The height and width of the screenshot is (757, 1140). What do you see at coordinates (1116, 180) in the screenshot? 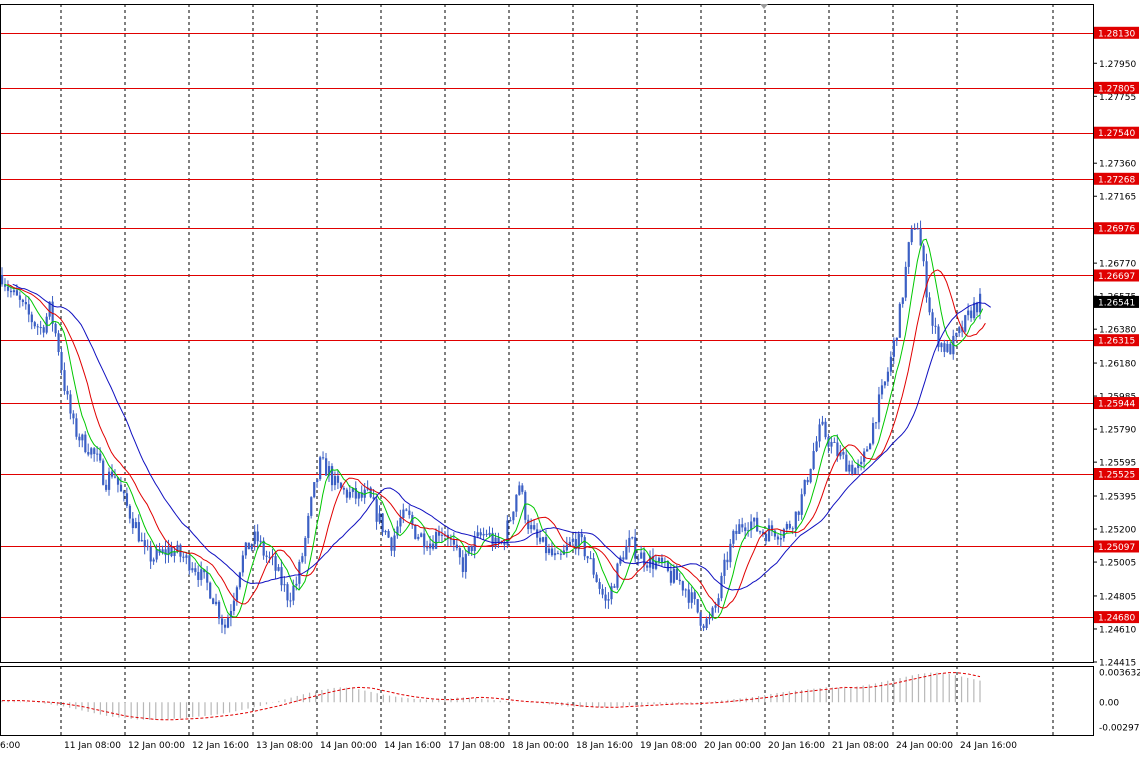
I see `level-tag-label: 1.27268` at bounding box center [1116, 180].